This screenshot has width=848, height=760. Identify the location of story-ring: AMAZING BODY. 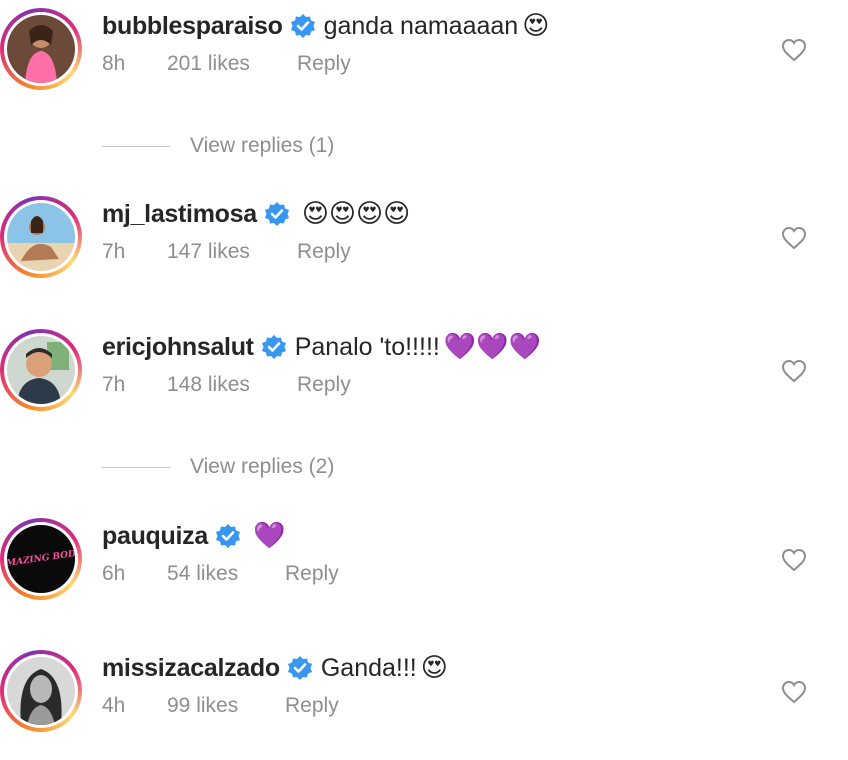
(41, 559).